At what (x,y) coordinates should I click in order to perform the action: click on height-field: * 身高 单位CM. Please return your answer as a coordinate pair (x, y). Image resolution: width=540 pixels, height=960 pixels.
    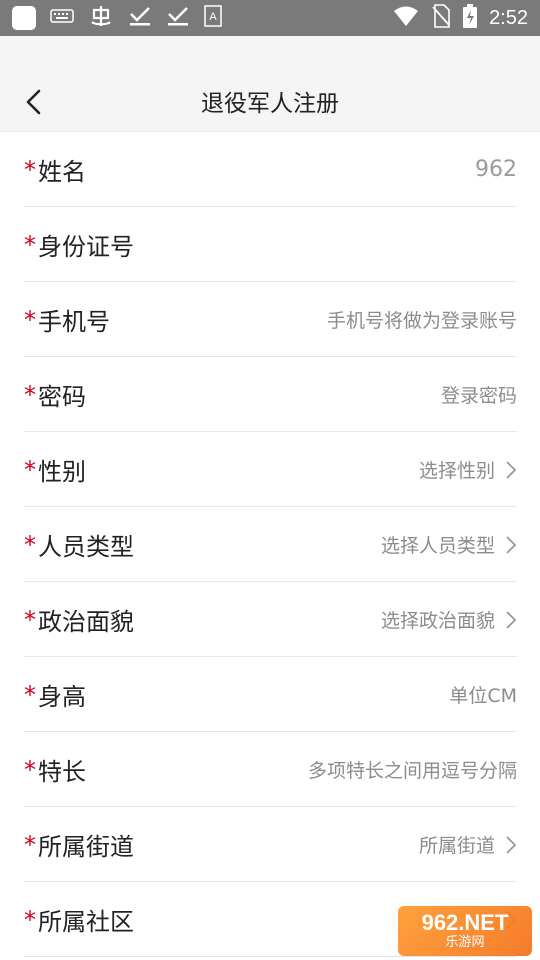
    Looking at the image, I should click on (270, 694).